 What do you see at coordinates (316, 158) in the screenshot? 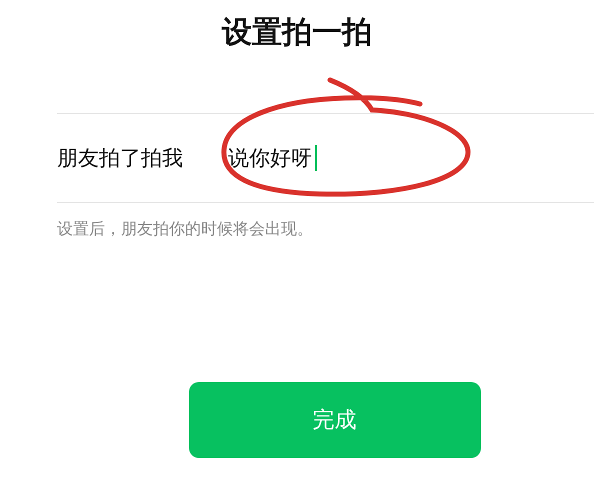
I see `text-cursor` at bounding box center [316, 158].